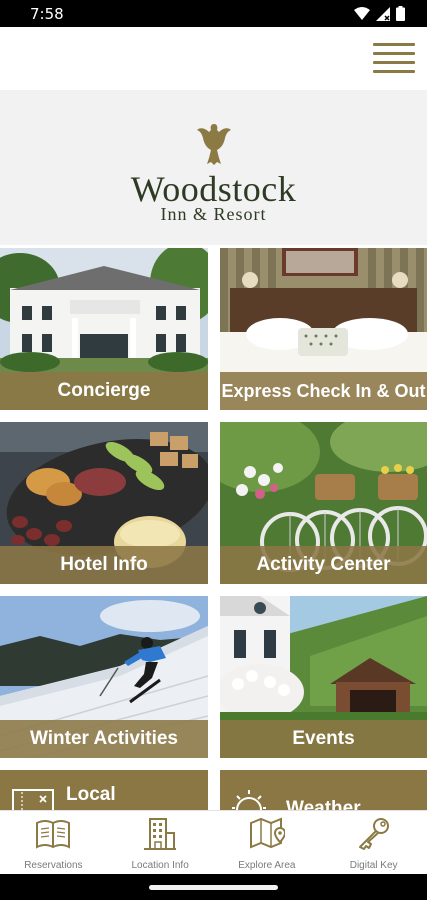 The image size is (427, 900). I want to click on eagle-logo-icon, so click(214, 144).